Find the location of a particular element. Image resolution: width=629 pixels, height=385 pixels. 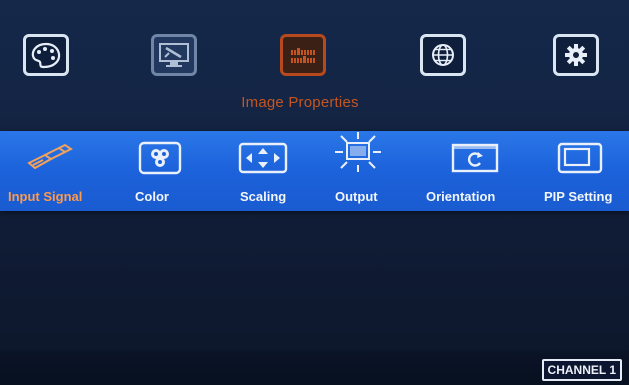

submenu-item-label: Color is located at coordinates (152, 196).